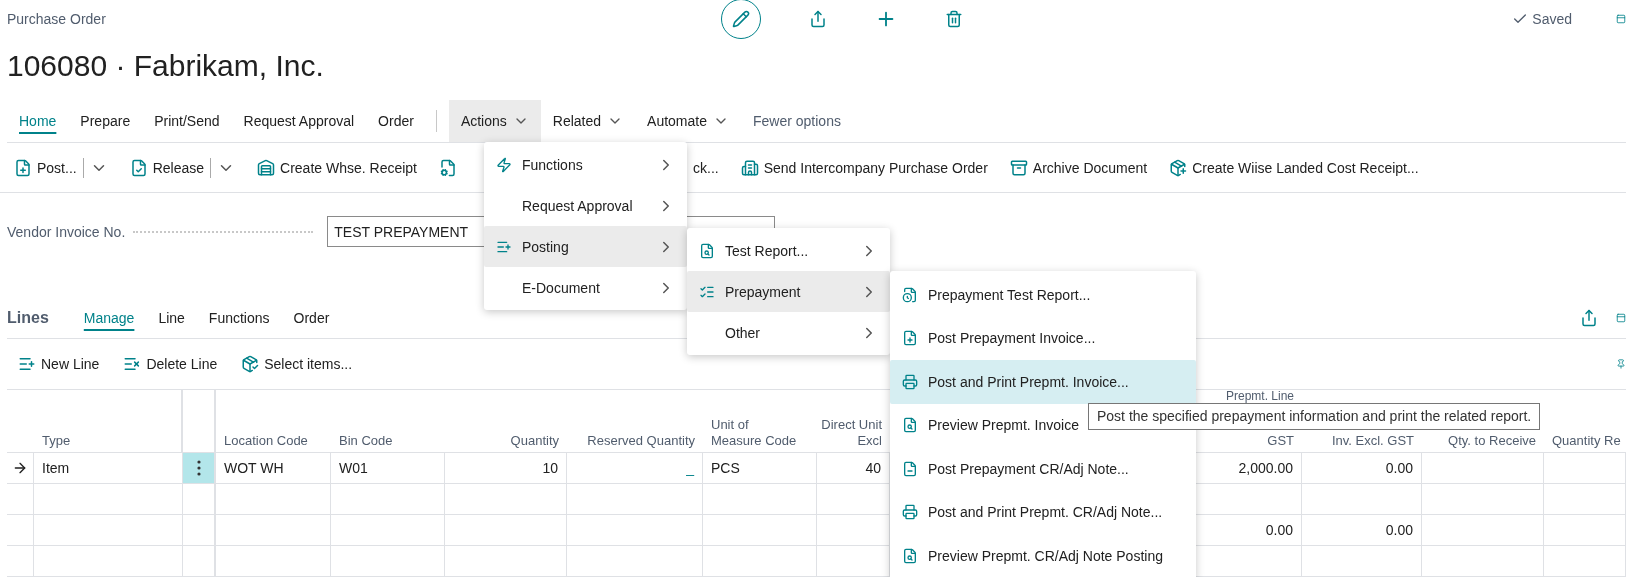 The width and height of the screenshot is (1626, 577). What do you see at coordinates (254, 468) in the screenshot?
I see `cell-text: WOT WH` at bounding box center [254, 468].